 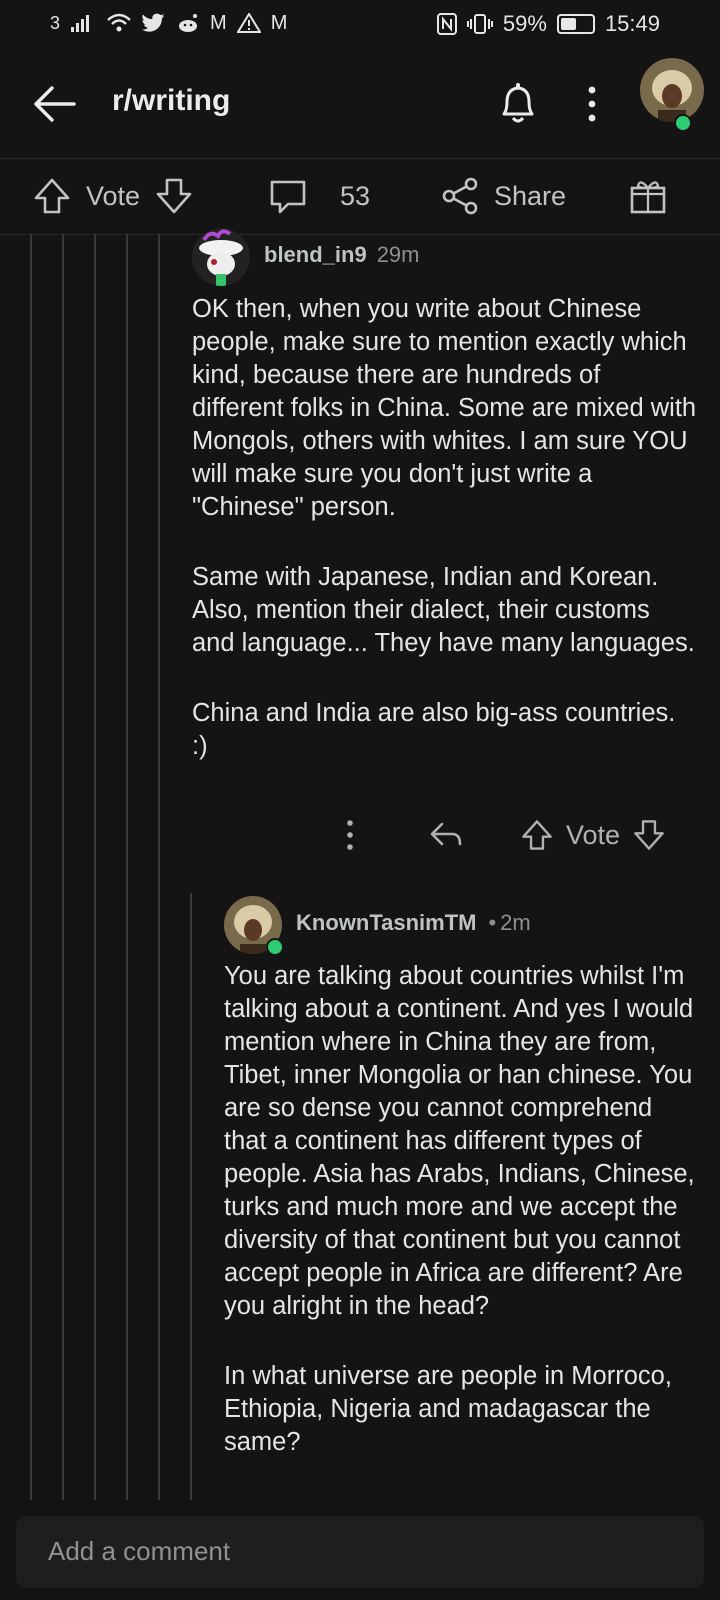 I want to click on wifi-icon, so click(x=119, y=22).